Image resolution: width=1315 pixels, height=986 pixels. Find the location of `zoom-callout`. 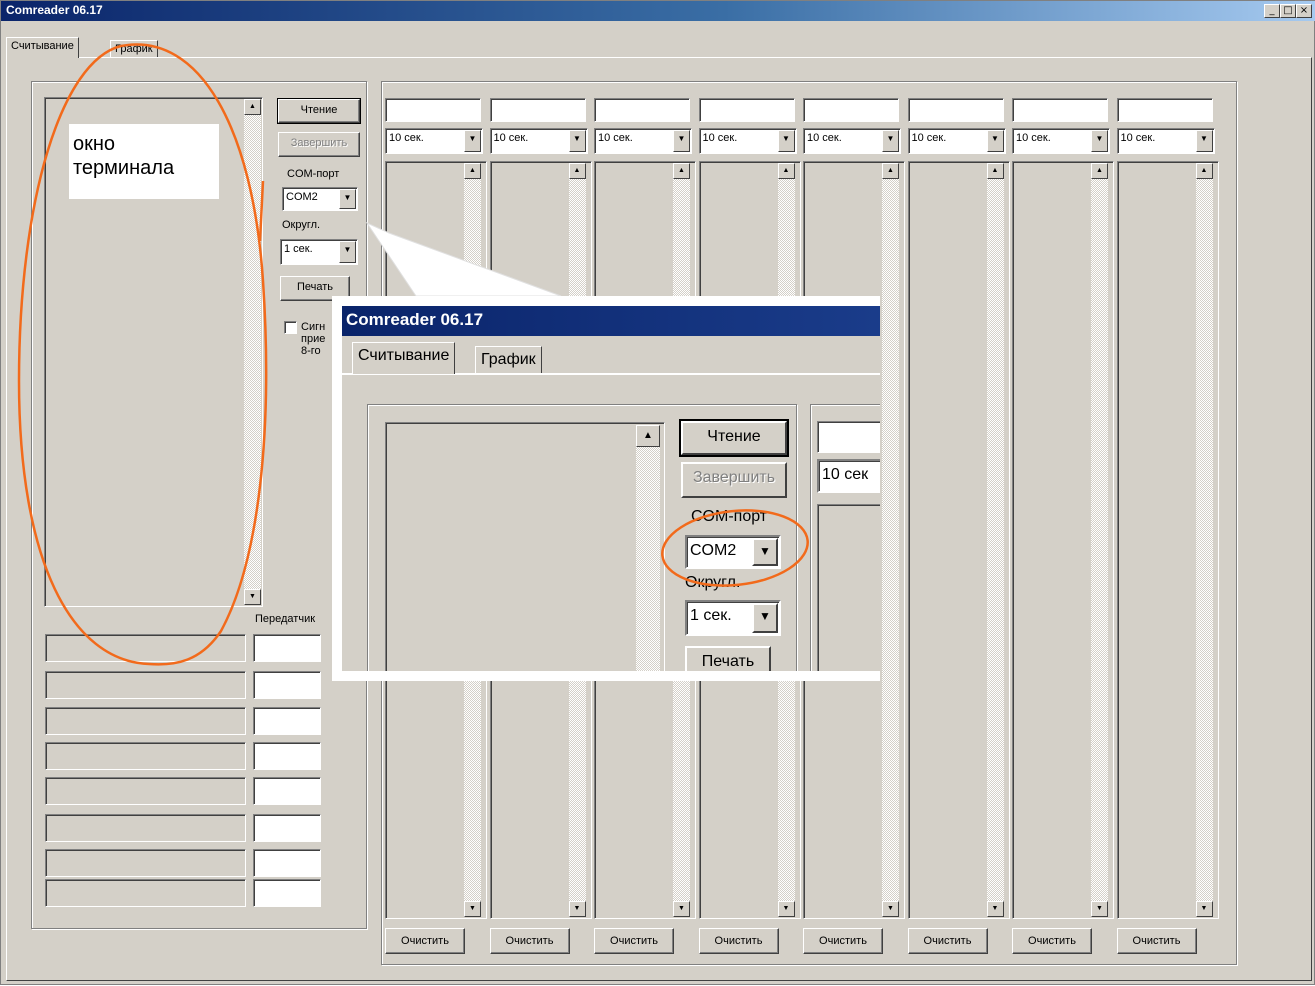

zoom-callout is located at coordinates (463, 259).